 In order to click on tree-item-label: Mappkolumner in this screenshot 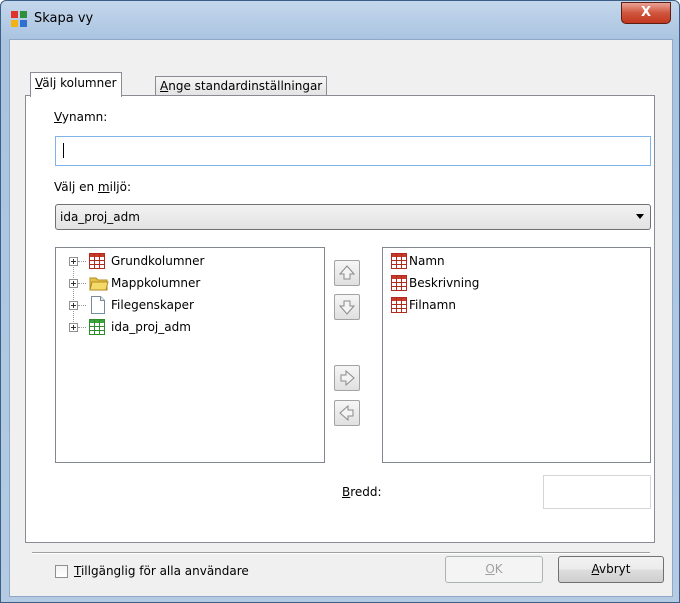, I will do `click(156, 283)`.